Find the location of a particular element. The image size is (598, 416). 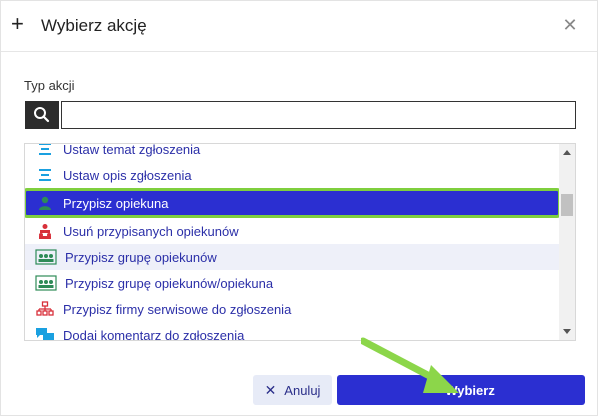

cancel-button: ✕ Anuluj is located at coordinates (292, 390).